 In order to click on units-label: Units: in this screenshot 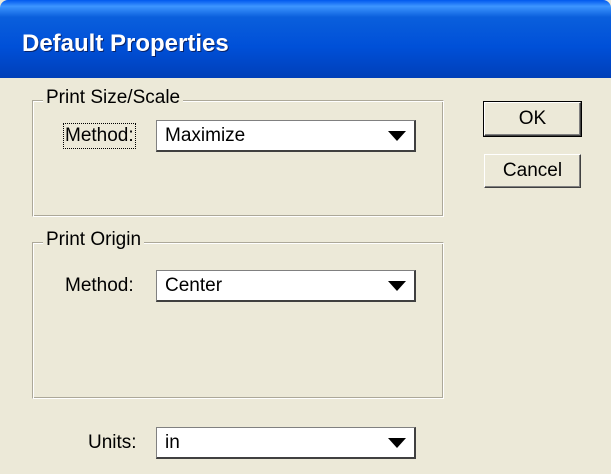, I will do `click(112, 442)`.